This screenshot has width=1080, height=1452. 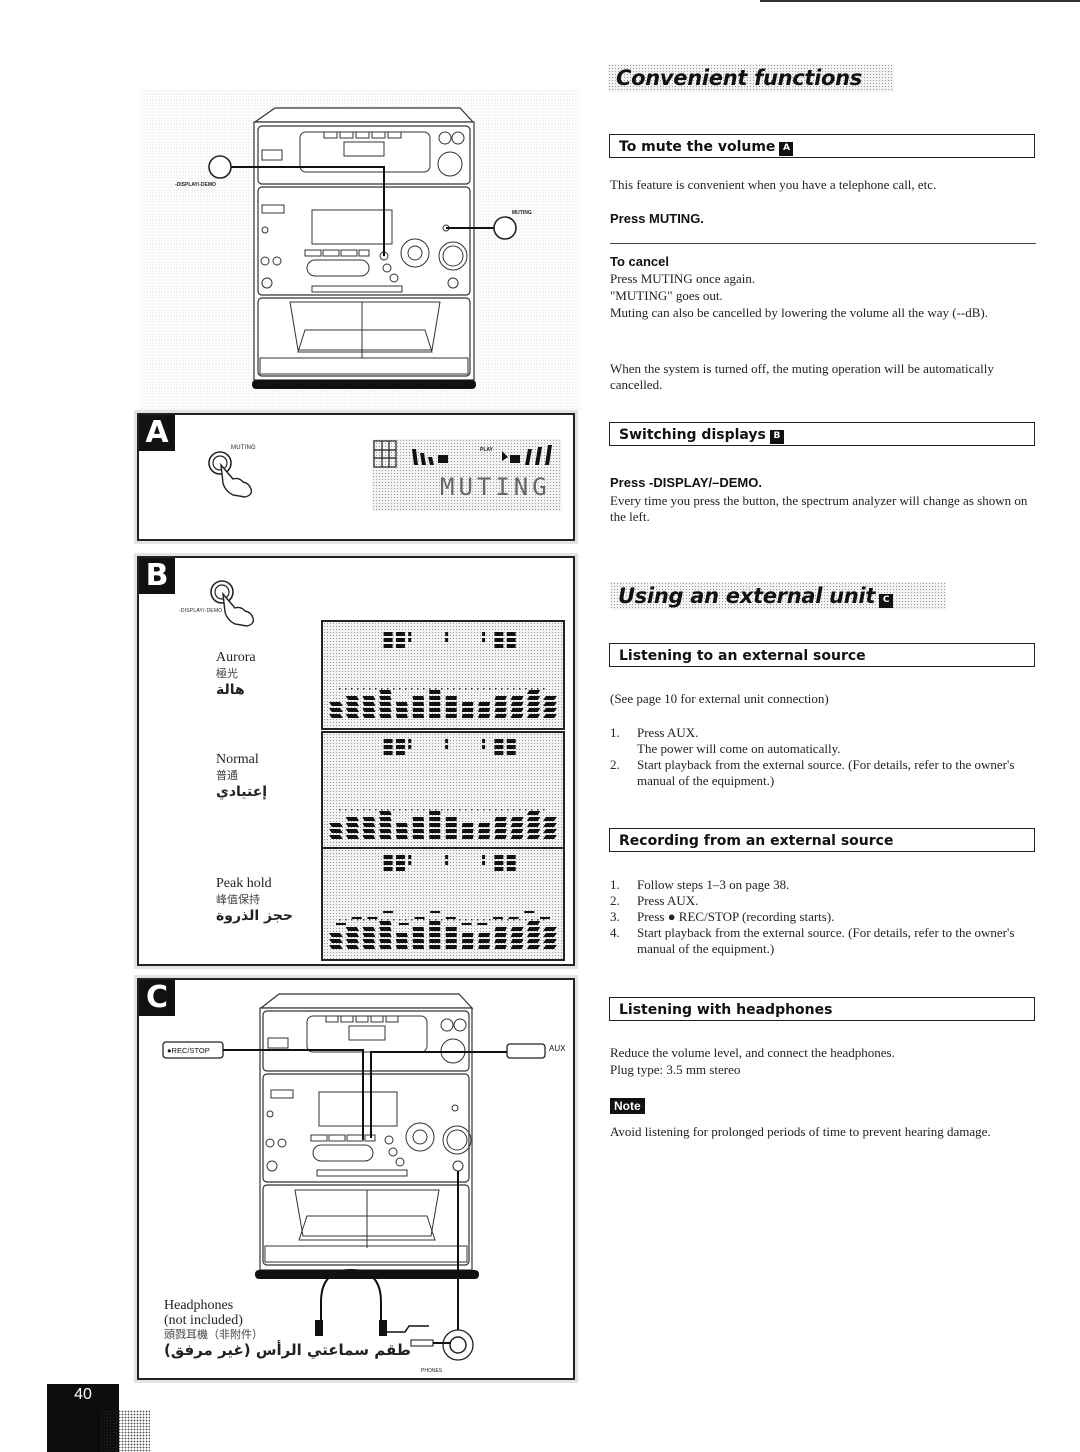 I want to click on step-number: 1., so click(x=615, y=884).